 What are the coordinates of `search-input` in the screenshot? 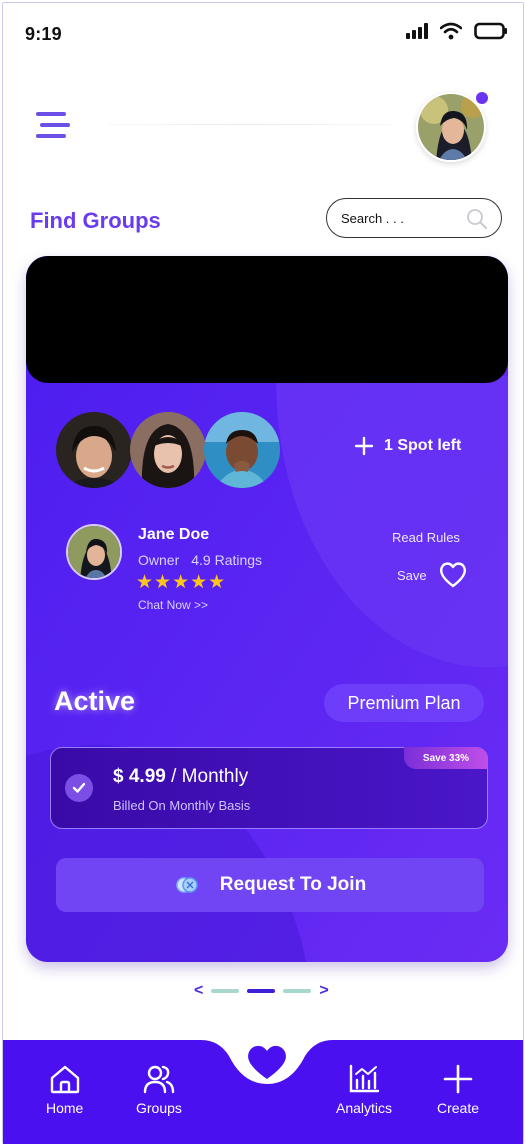 It's located at (396, 218).